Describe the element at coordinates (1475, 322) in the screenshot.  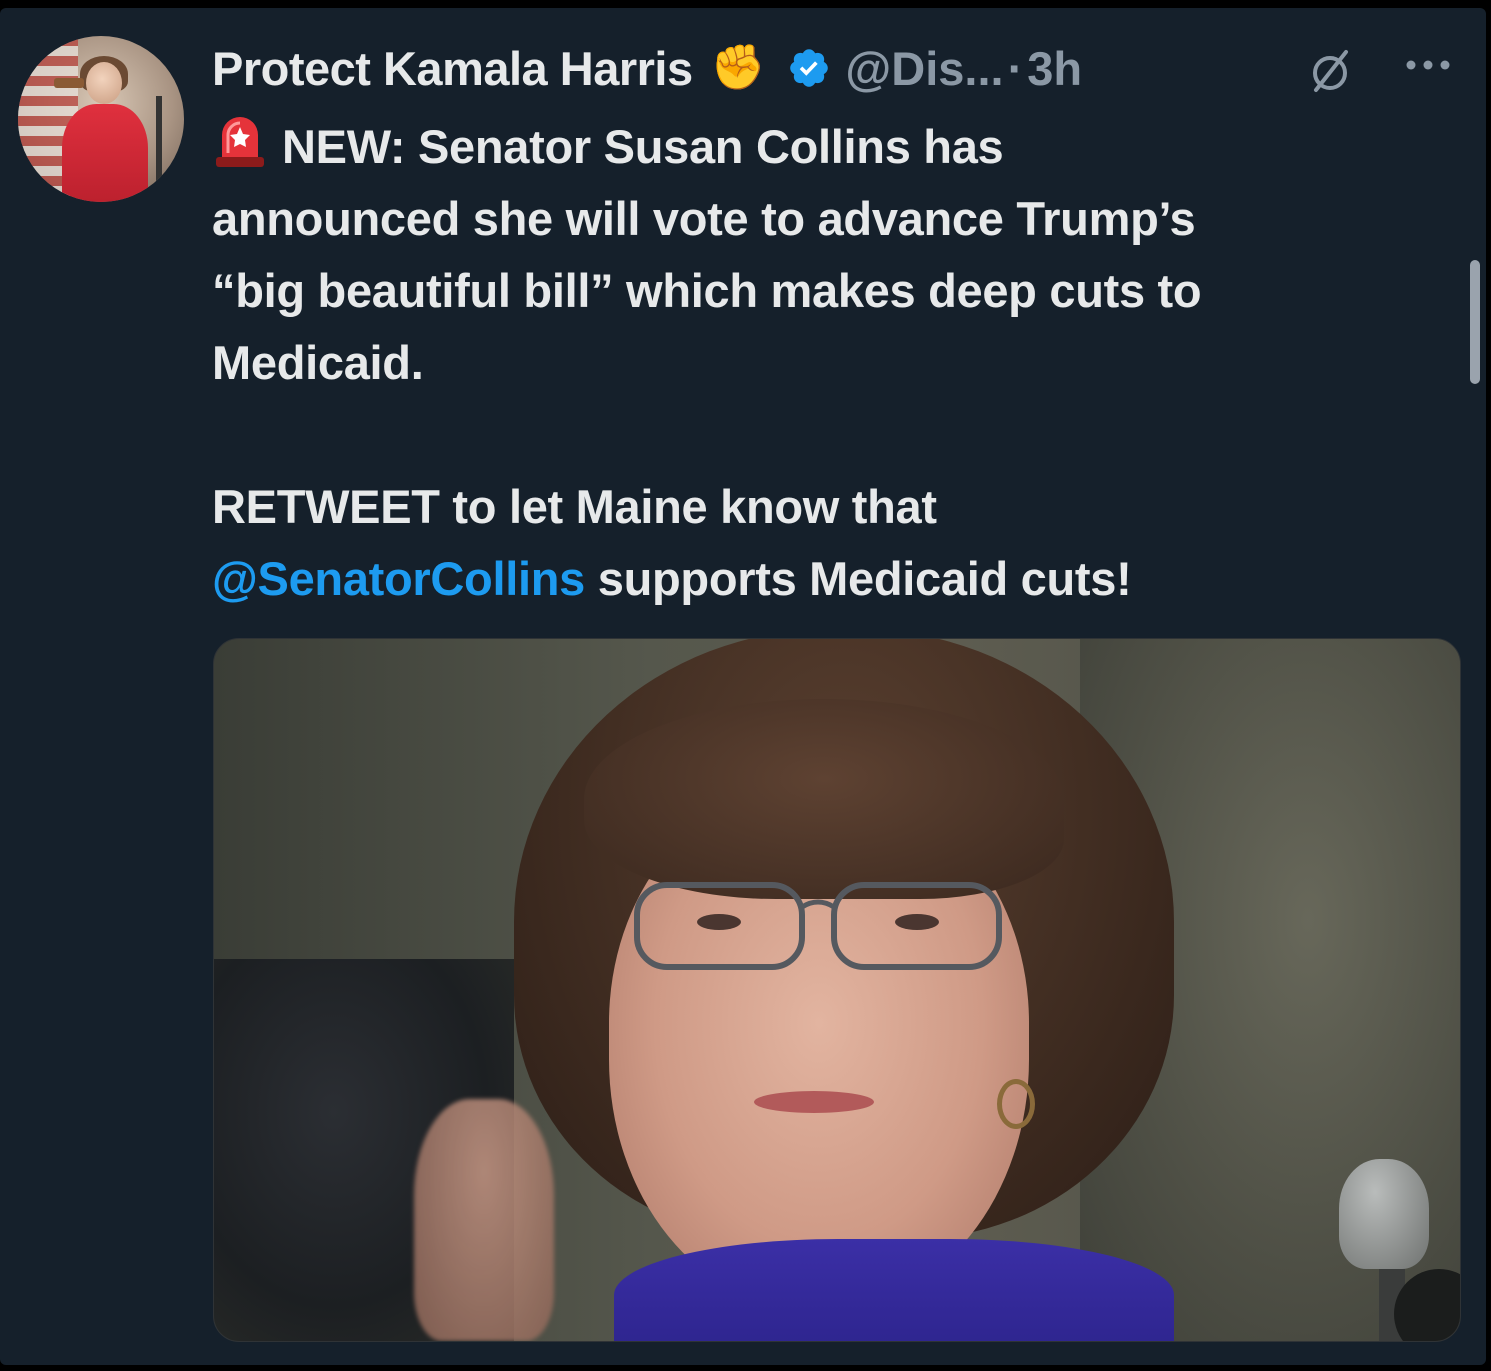
I see `scrollbar-thumb` at that location.